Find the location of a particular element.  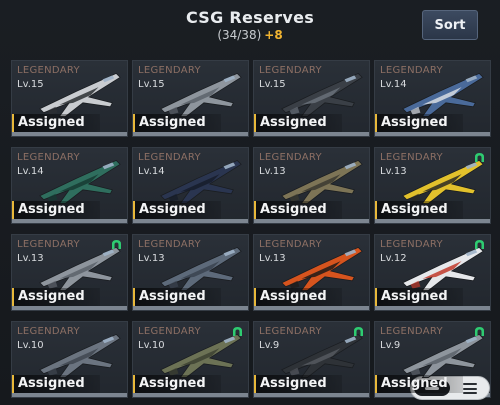

reserve-count-value: (34/38) is located at coordinates (239, 35).